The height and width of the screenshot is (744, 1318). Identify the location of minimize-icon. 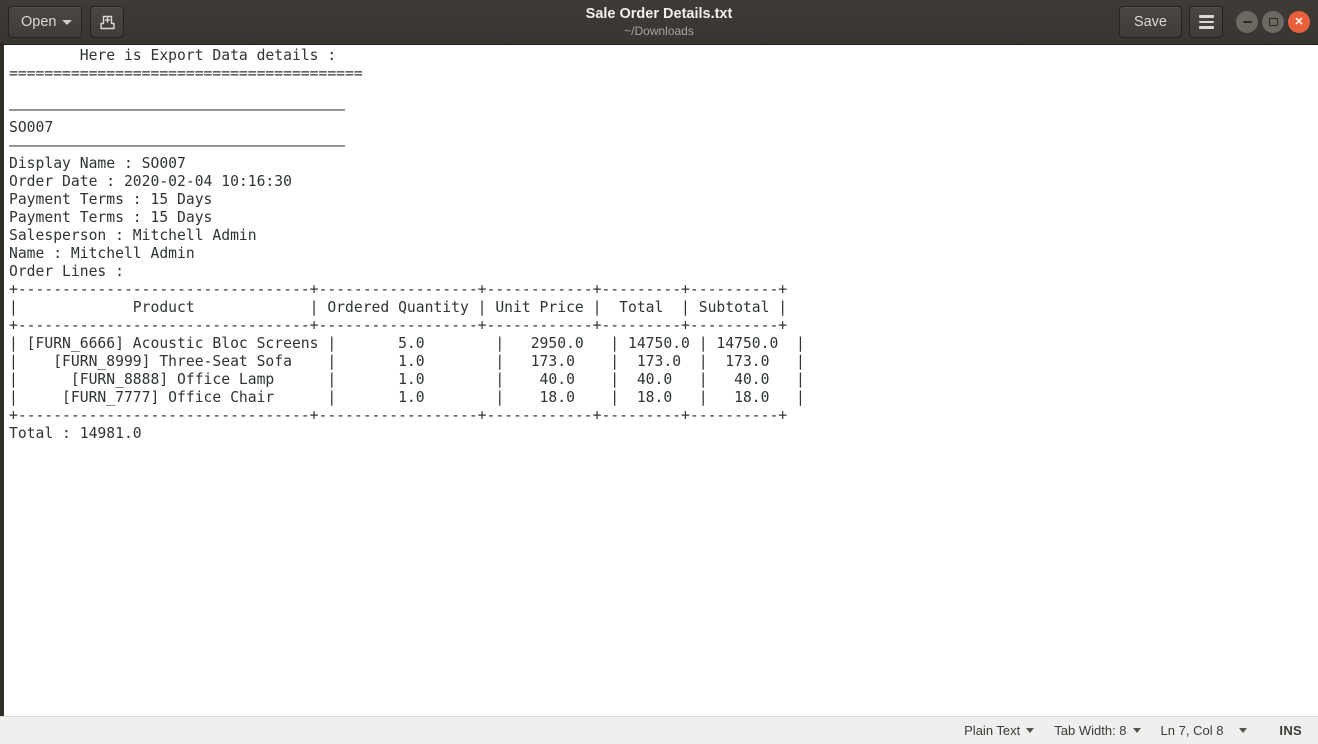
(1247, 22).